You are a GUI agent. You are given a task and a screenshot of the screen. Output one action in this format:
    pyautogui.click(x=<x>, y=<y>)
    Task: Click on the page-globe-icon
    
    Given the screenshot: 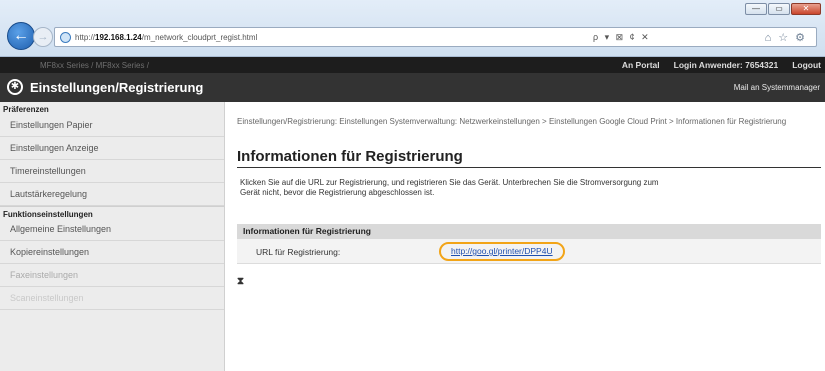 What is the action you would take?
    pyautogui.click(x=65, y=37)
    